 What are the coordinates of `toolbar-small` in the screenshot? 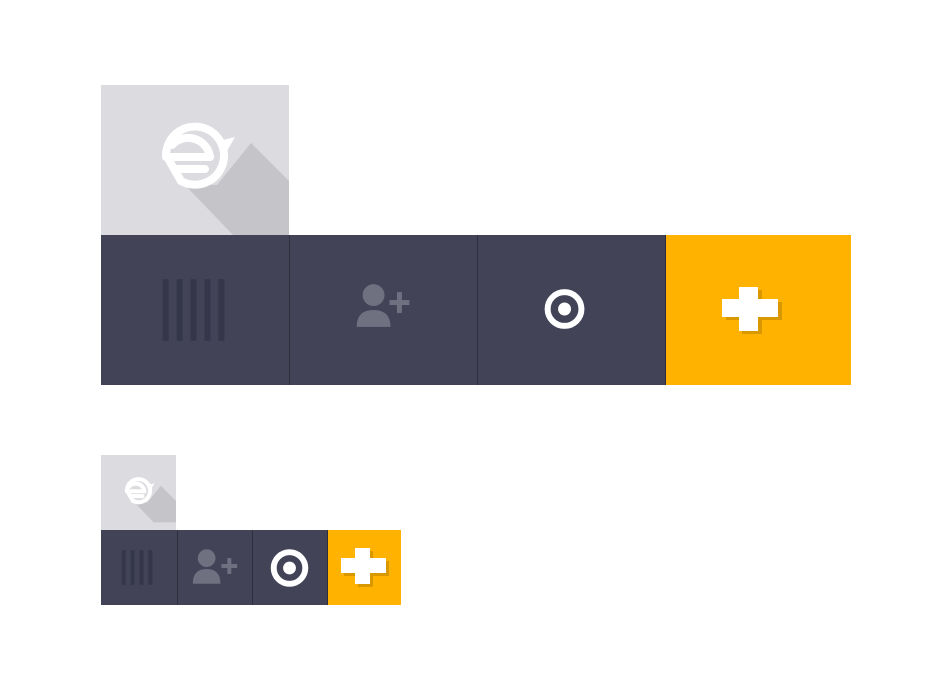 It's located at (251, 530).